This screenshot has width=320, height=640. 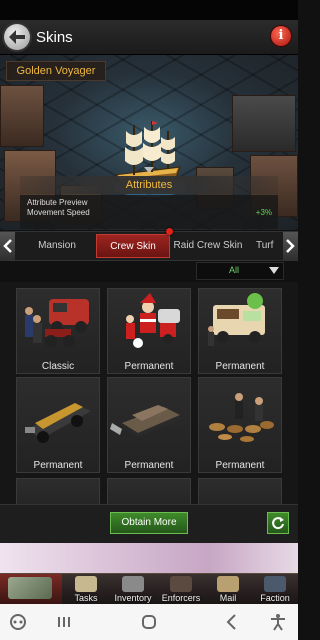 What do you see at coordinates (133, 598) in the screenshot?
I see `nav-label: Inventory` at bounding box center [133, 598].